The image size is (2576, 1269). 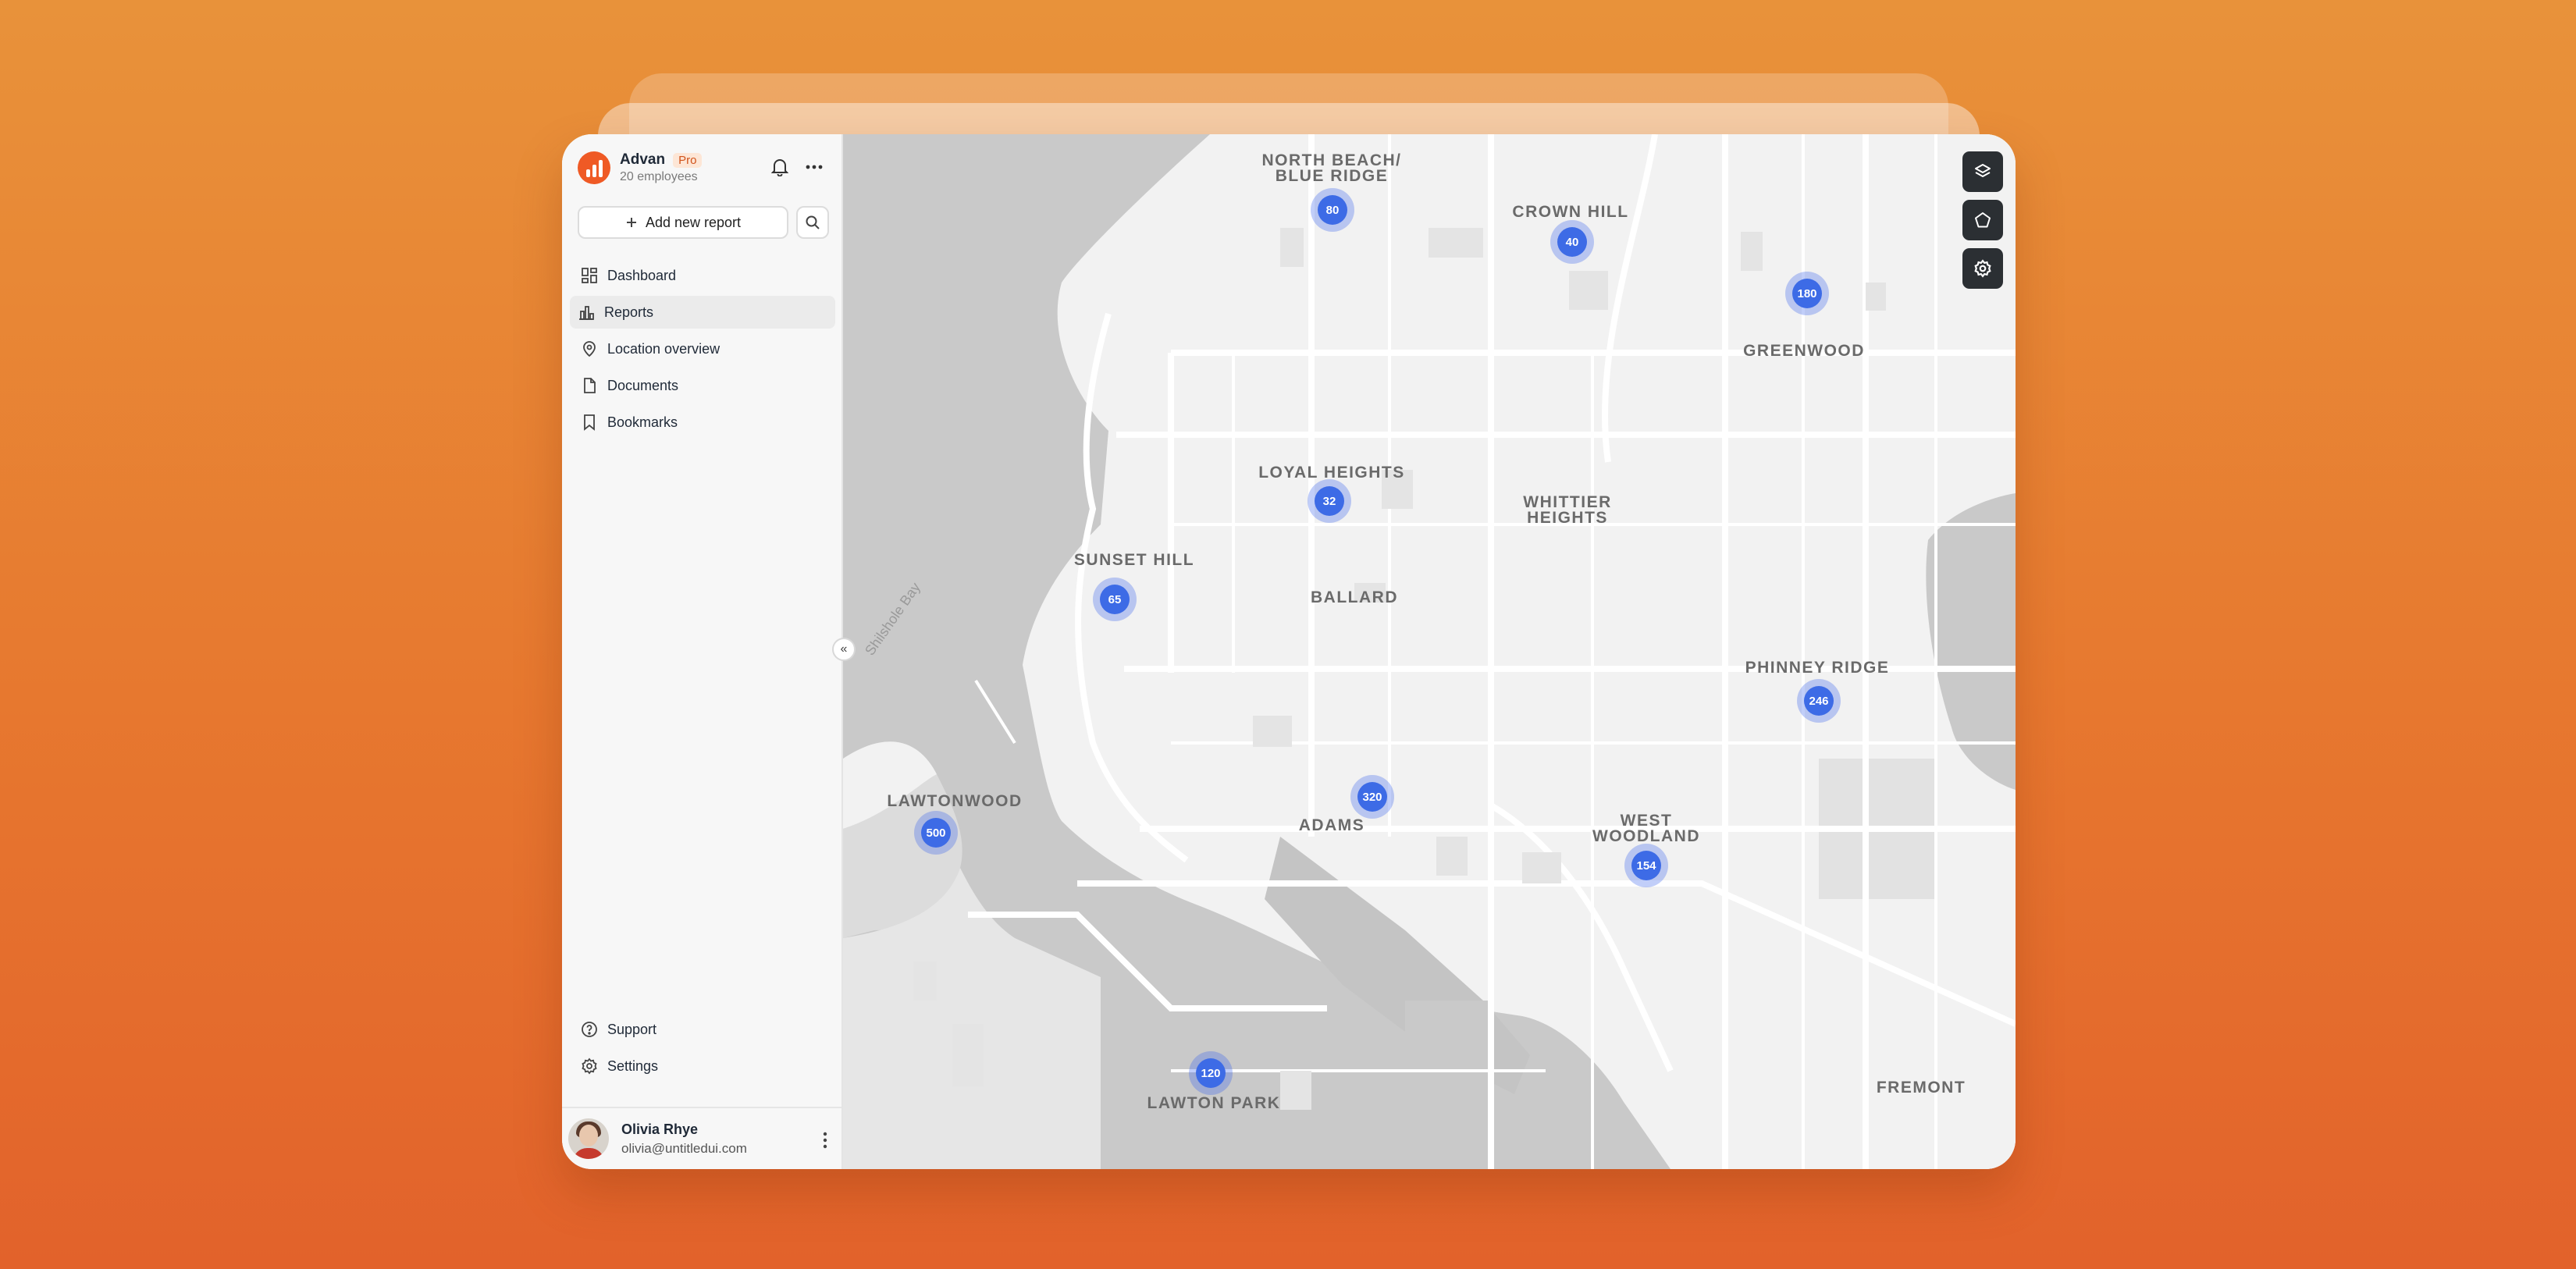 I want to click on map-pin-icon, so click(x=589, y=349).